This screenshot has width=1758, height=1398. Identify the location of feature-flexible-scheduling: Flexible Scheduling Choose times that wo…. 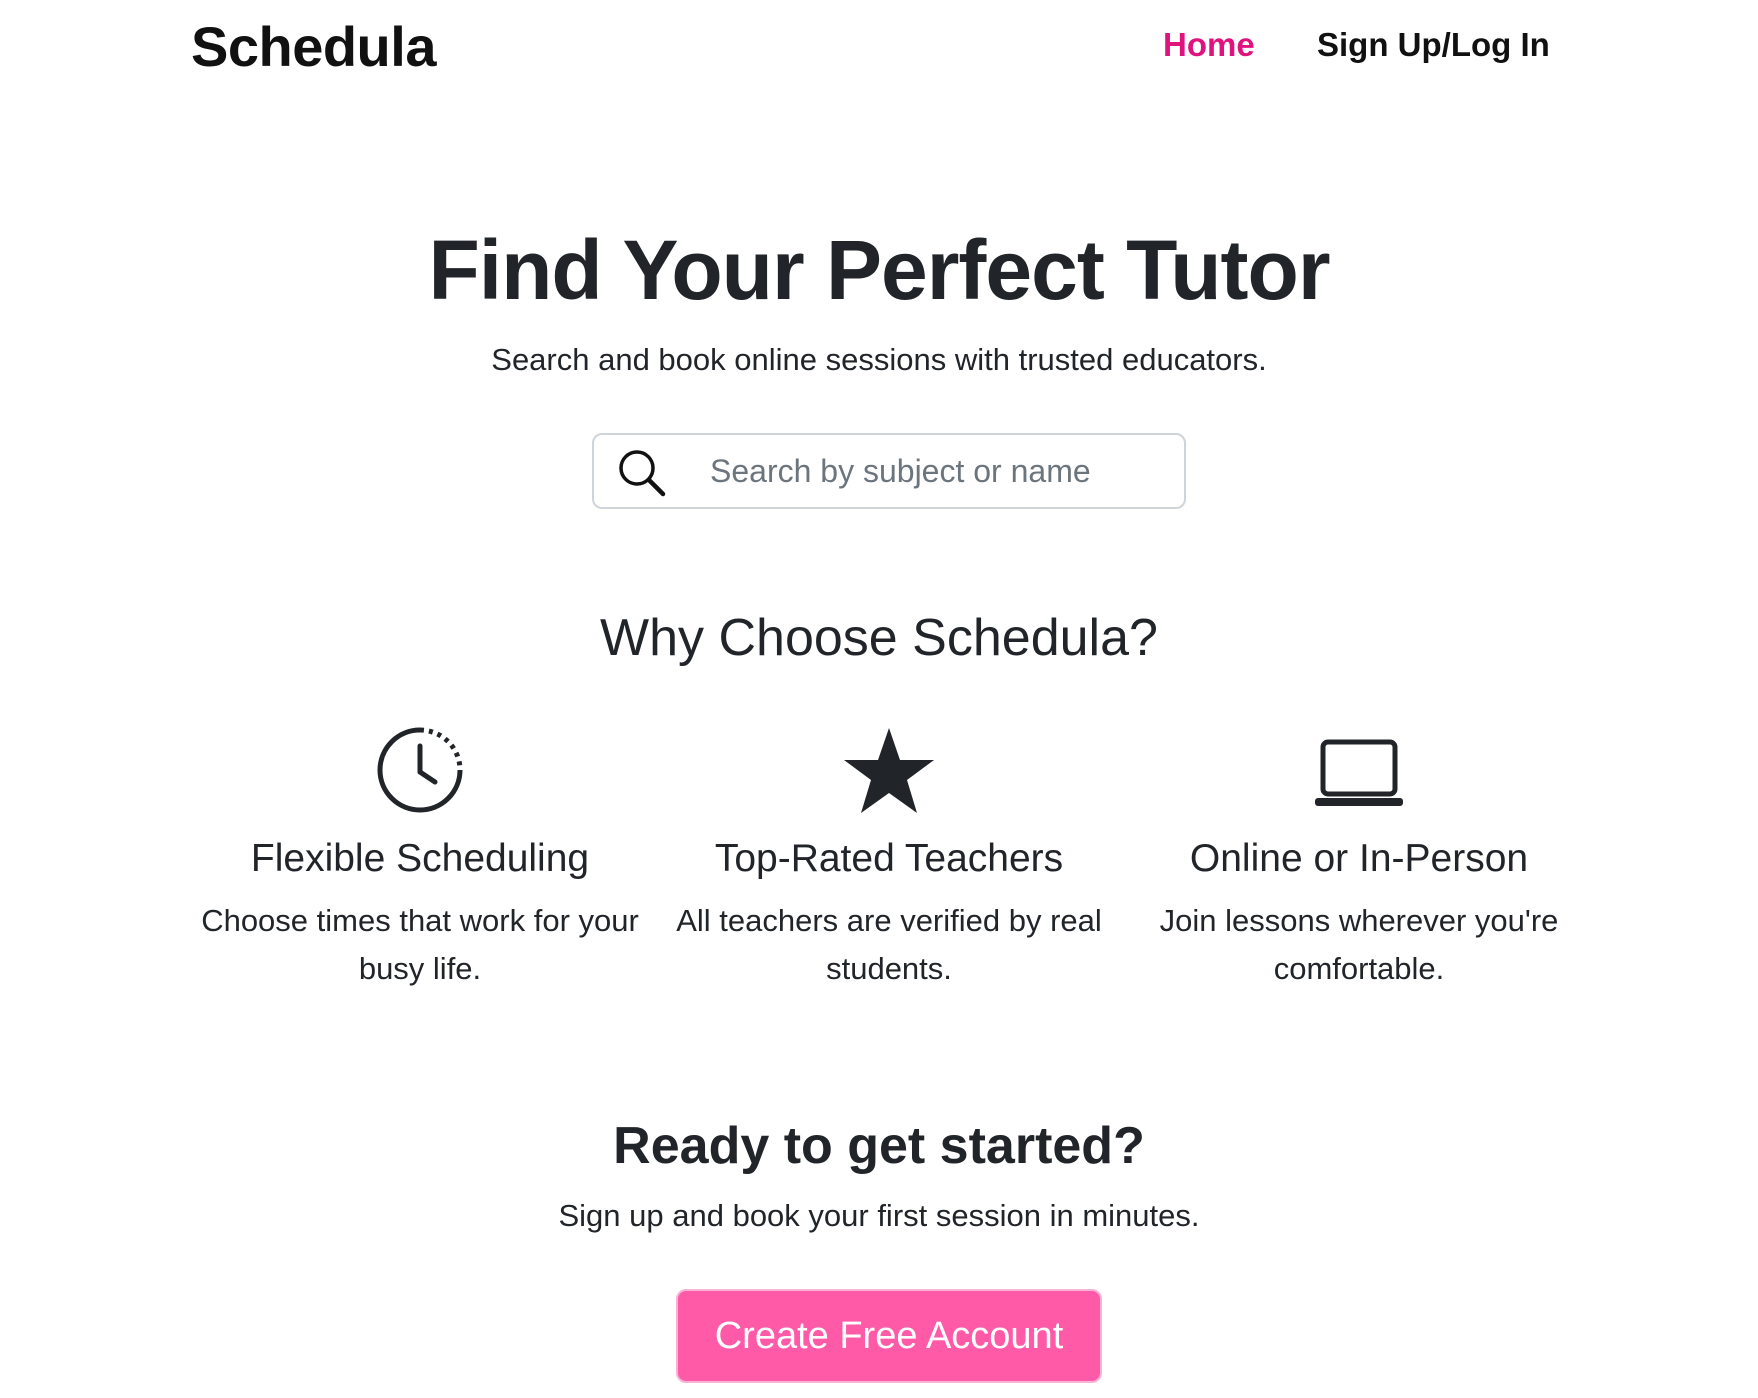
(420, 858).